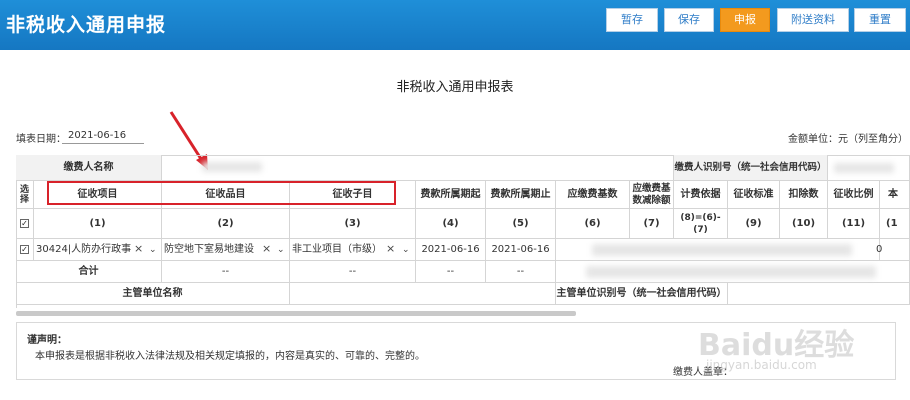 The width and height of the screenshot is (910, 400). What do you see at coordinates (813, 20) in the screenshot?
I see `attach-button: 附送资料` at bounding box center [813, 20].